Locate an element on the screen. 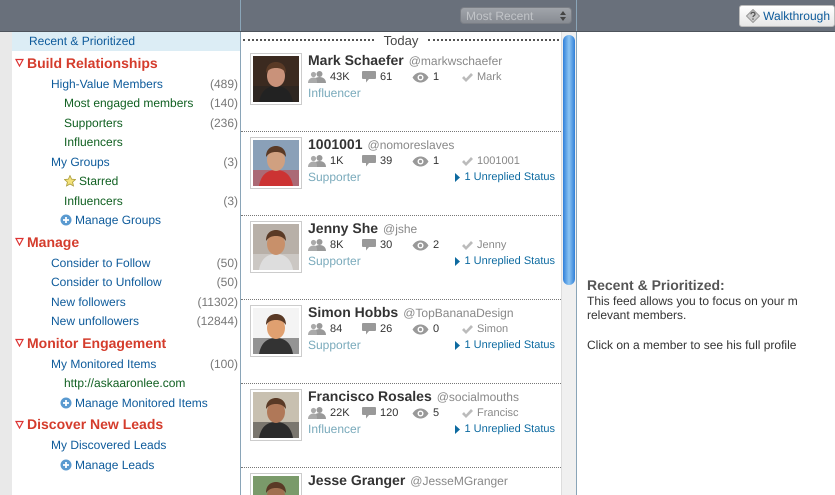 This screenshot has width=835, height=495. member-name: Jenny She is located at coordinates (343, 228).